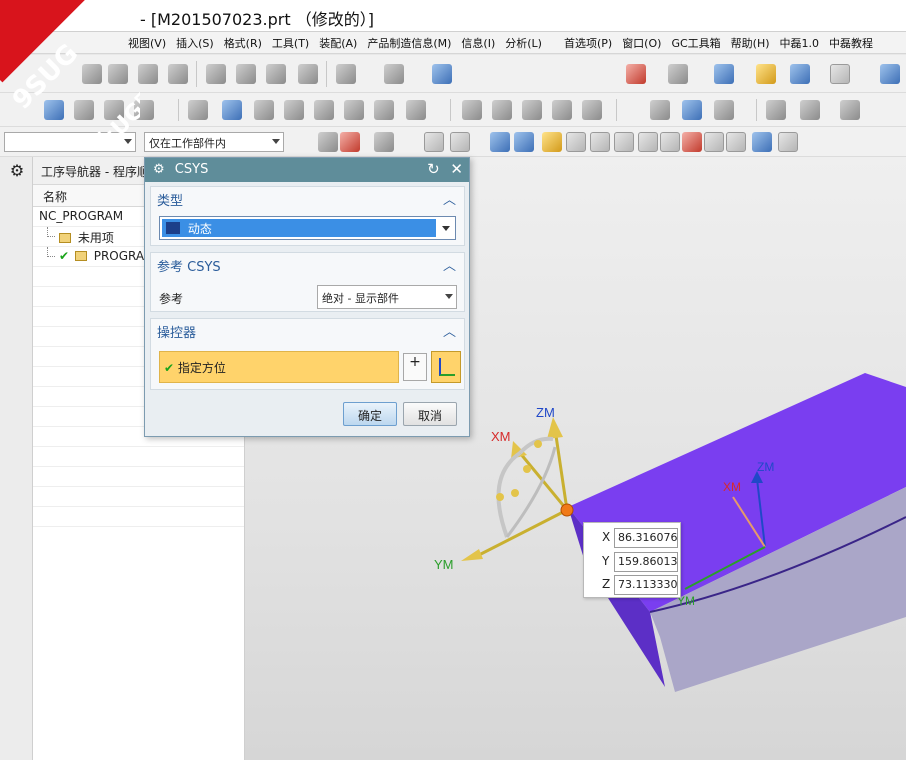  I want to click on reset-icon: ↻, so click(433, 169).